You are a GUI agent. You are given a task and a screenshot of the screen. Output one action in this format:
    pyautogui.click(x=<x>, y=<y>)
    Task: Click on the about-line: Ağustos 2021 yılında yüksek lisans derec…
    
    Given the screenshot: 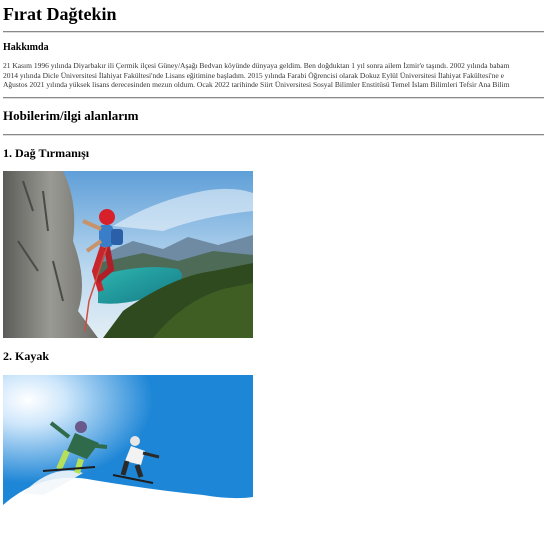 What is the action you would take?
    pyautogui.click(x=256, y=84)
    